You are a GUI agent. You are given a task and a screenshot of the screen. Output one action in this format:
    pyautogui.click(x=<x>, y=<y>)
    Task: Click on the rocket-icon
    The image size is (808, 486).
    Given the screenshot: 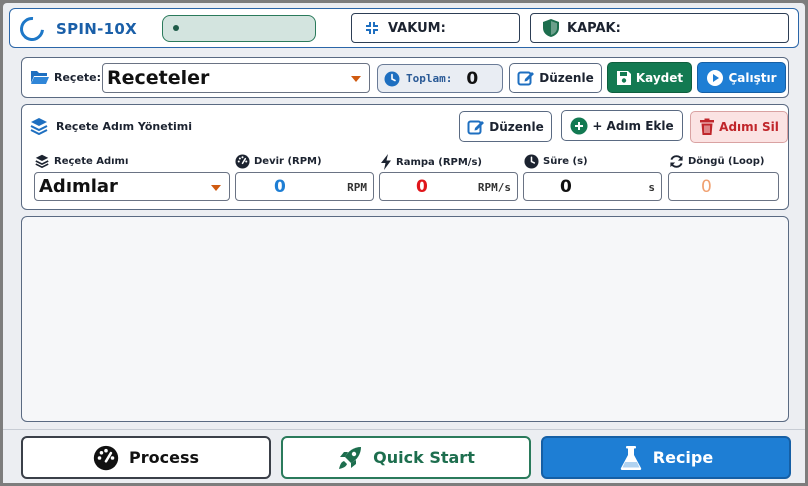 What is the action you would take?
    pyautogui.click(x=350, y=458)
    